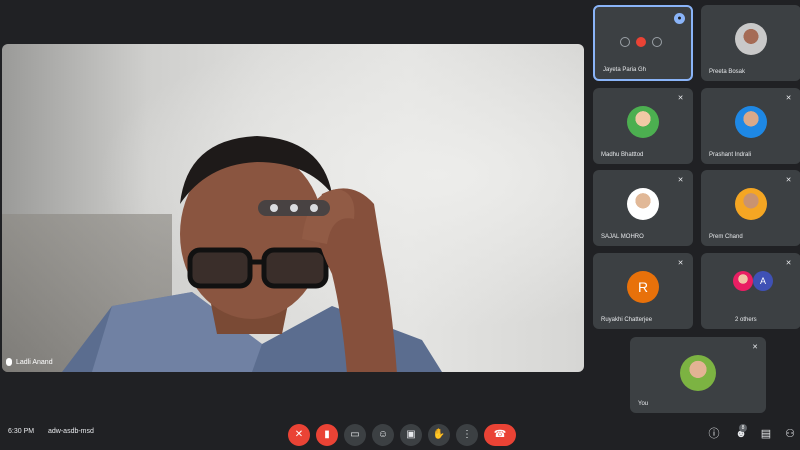 The height and width of the screenshot is (450, 800). What do you see at coordinates (727, 72) in the screenshot?
I see `participant-name: Preeta Bosak` at bounding box center [727, 72].